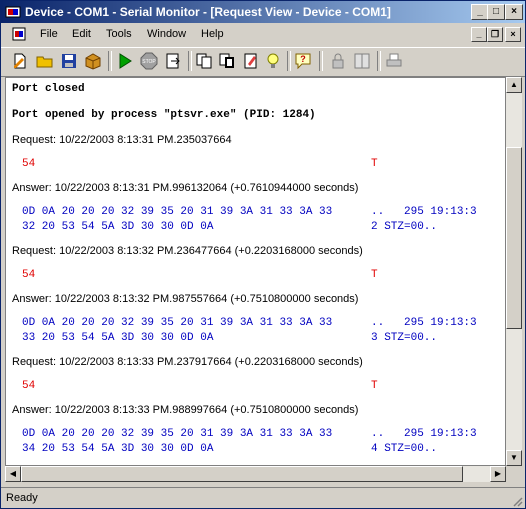 The height and width of the screenshot is (509, 526). Describe the element at coordinates (125, 61) in the screenshot. I see `play-icon` at that location.